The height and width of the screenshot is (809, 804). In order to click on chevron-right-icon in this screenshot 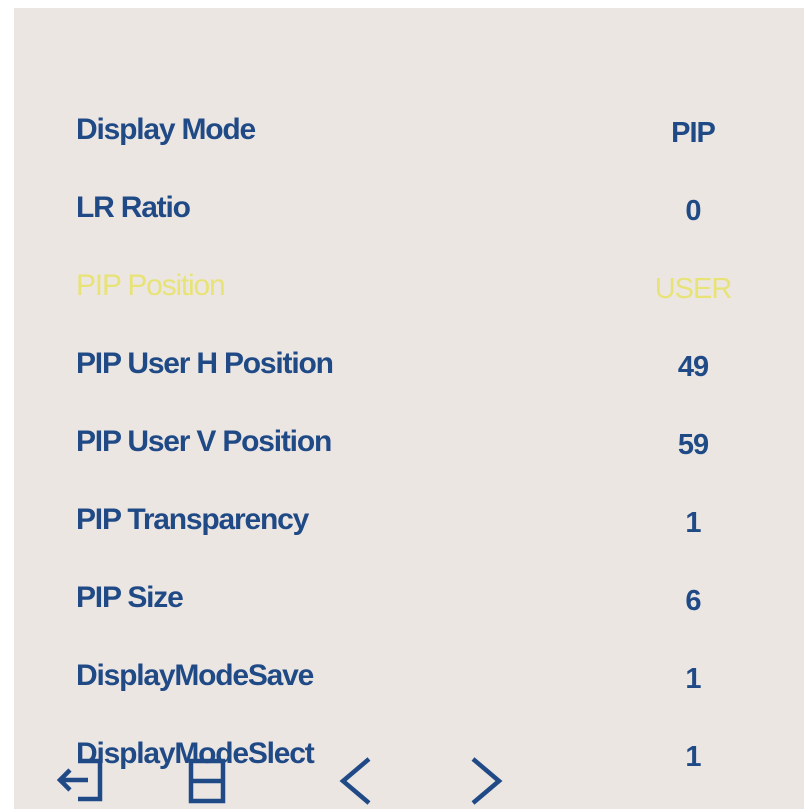, I will do `click(487, 781)`.